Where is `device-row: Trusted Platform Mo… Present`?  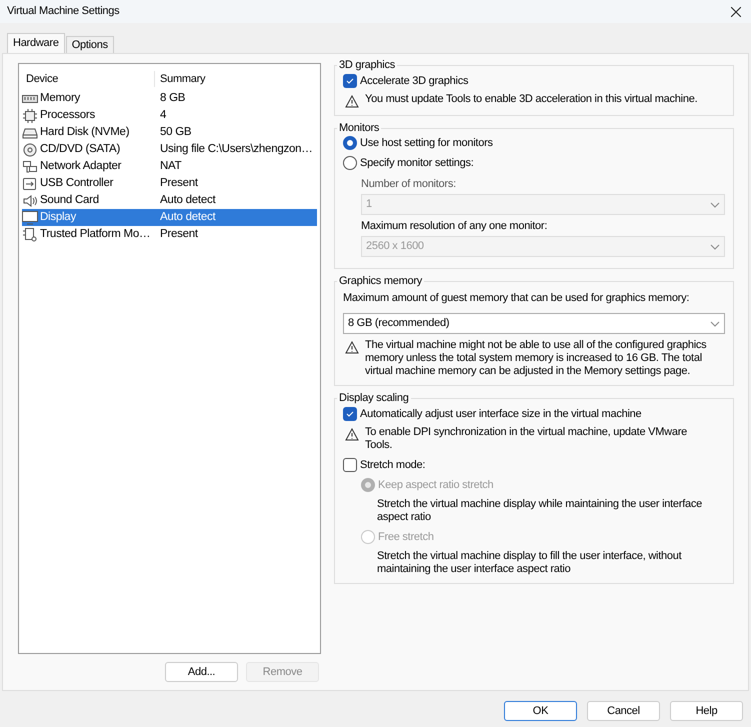
device-row: Trusted Platform Mo… Present is located at coordinates (169, 234).